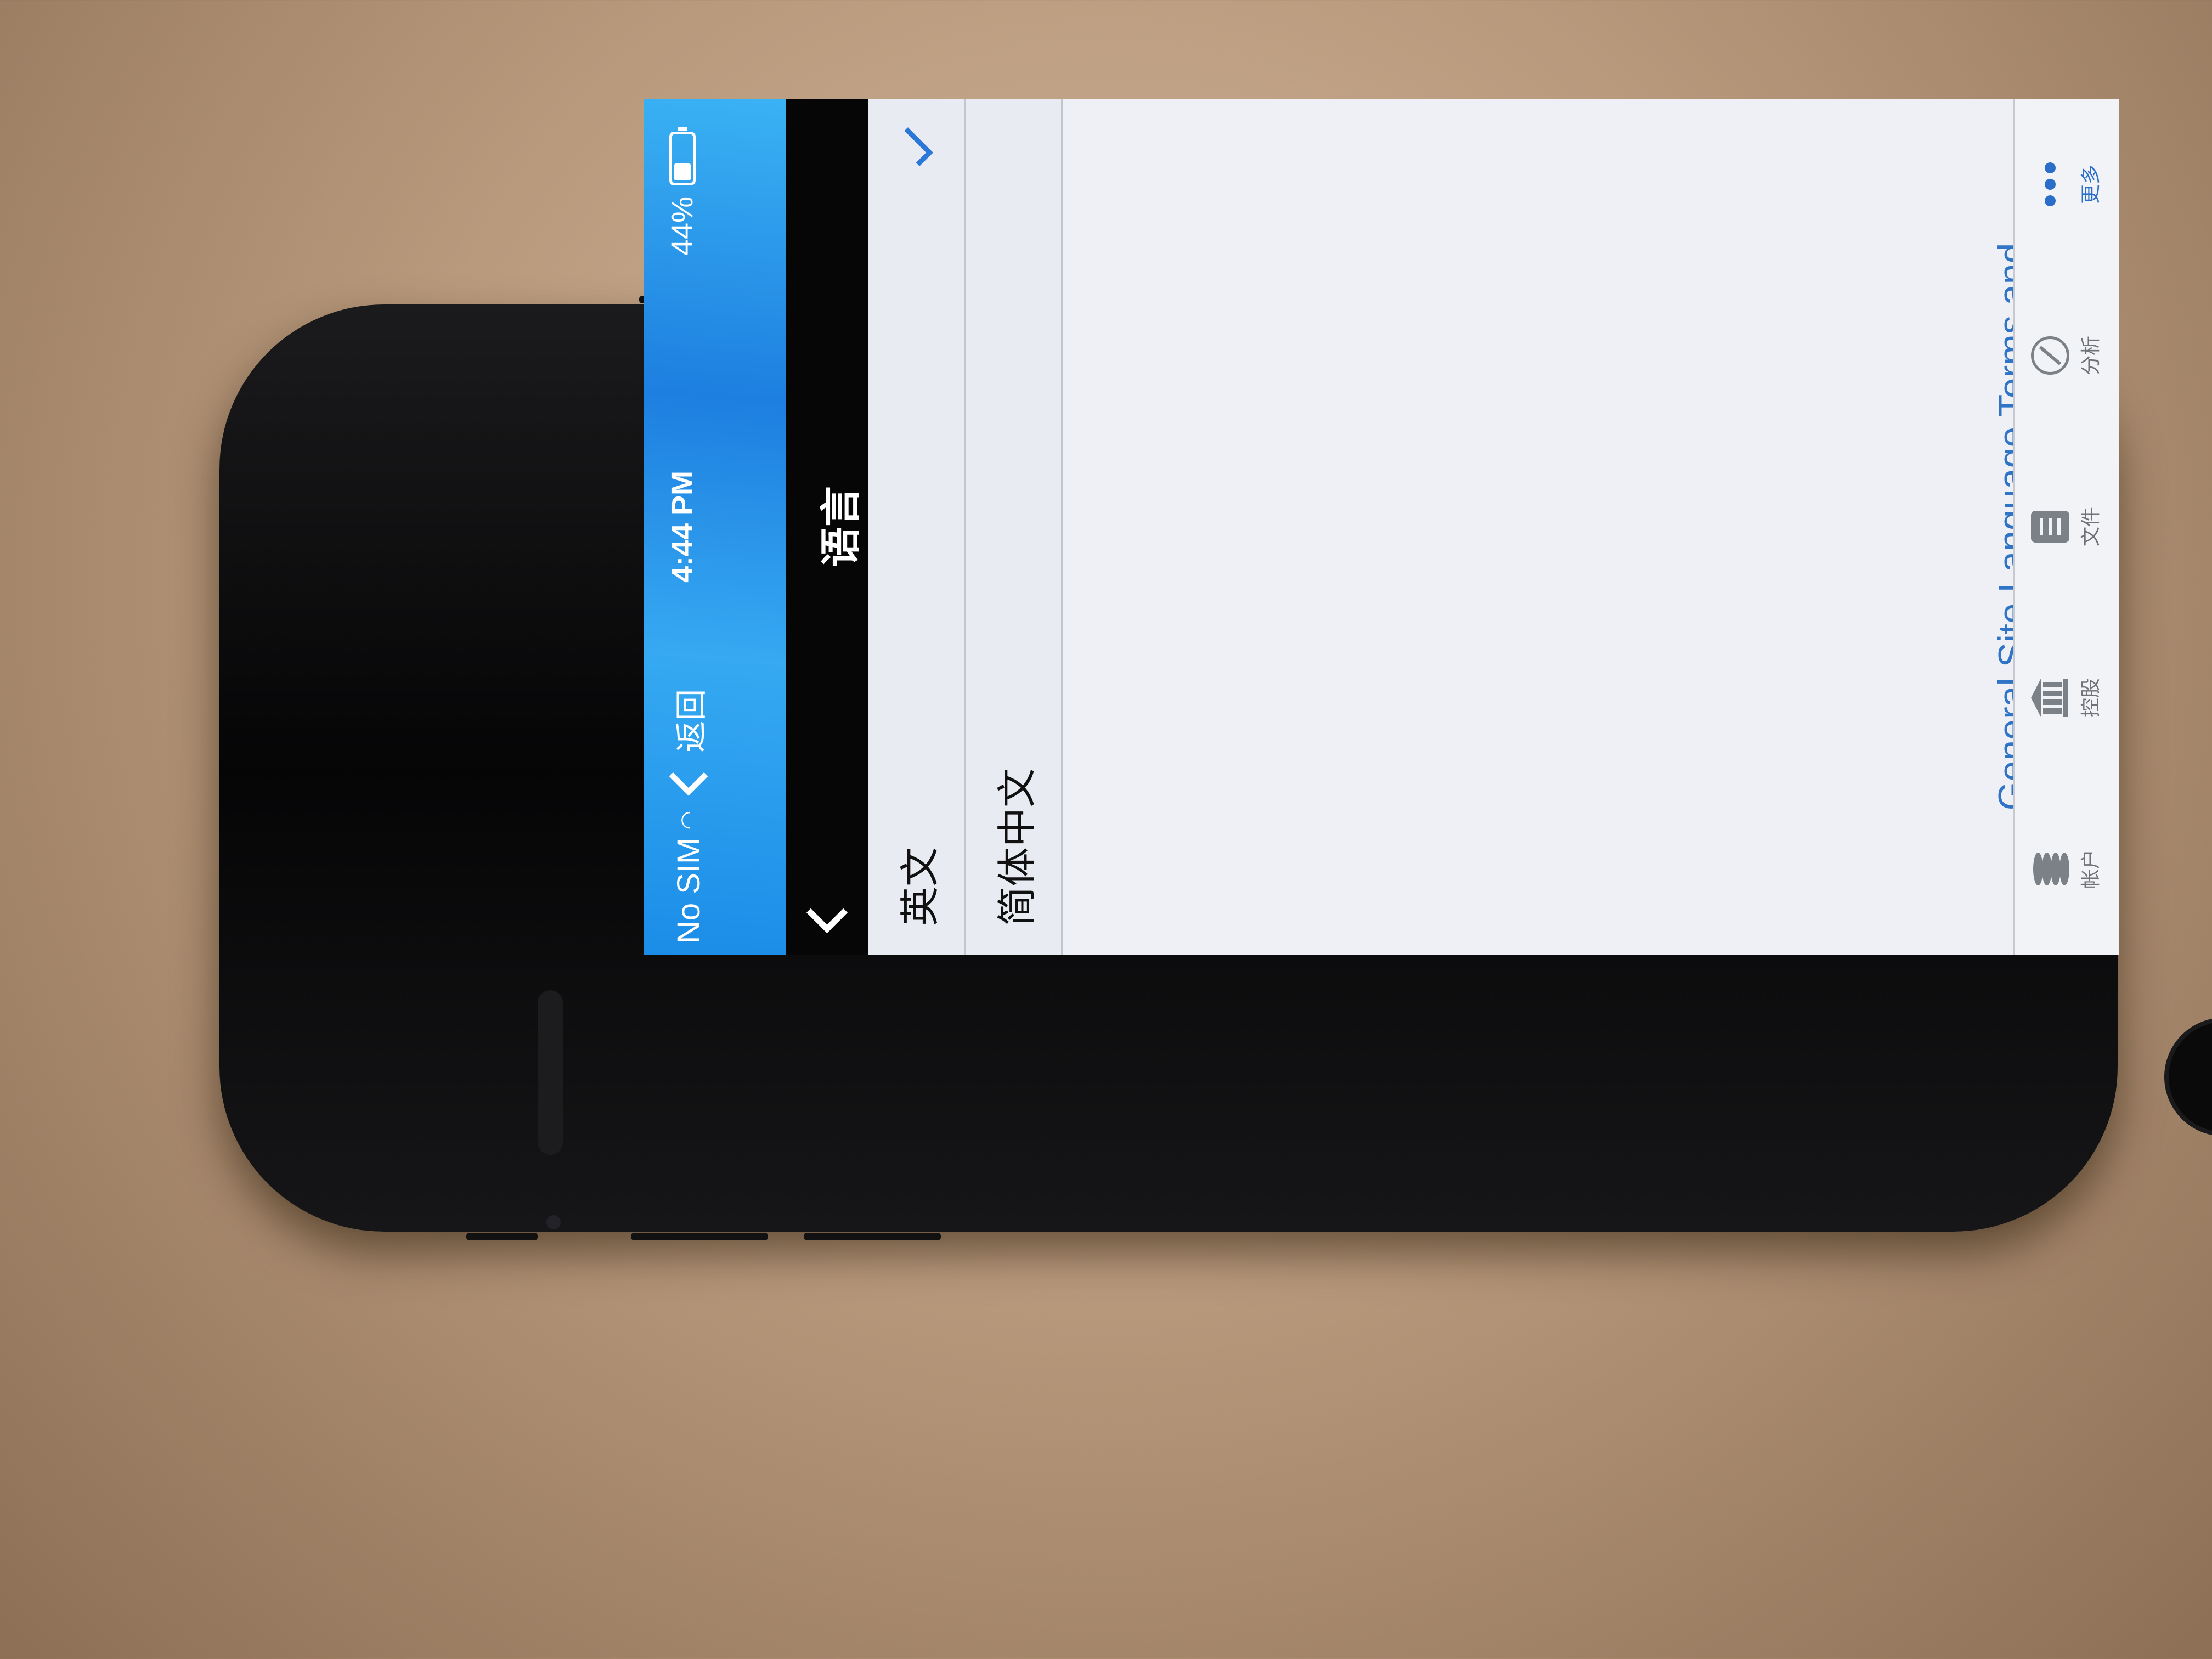 Image resolution: width=2212 pixels, height=1659 pixels. What do you see at coordinates (2090, 869) in the screenshot?
I see `tab-label: 帐户` at bounding box center [2090, 869].